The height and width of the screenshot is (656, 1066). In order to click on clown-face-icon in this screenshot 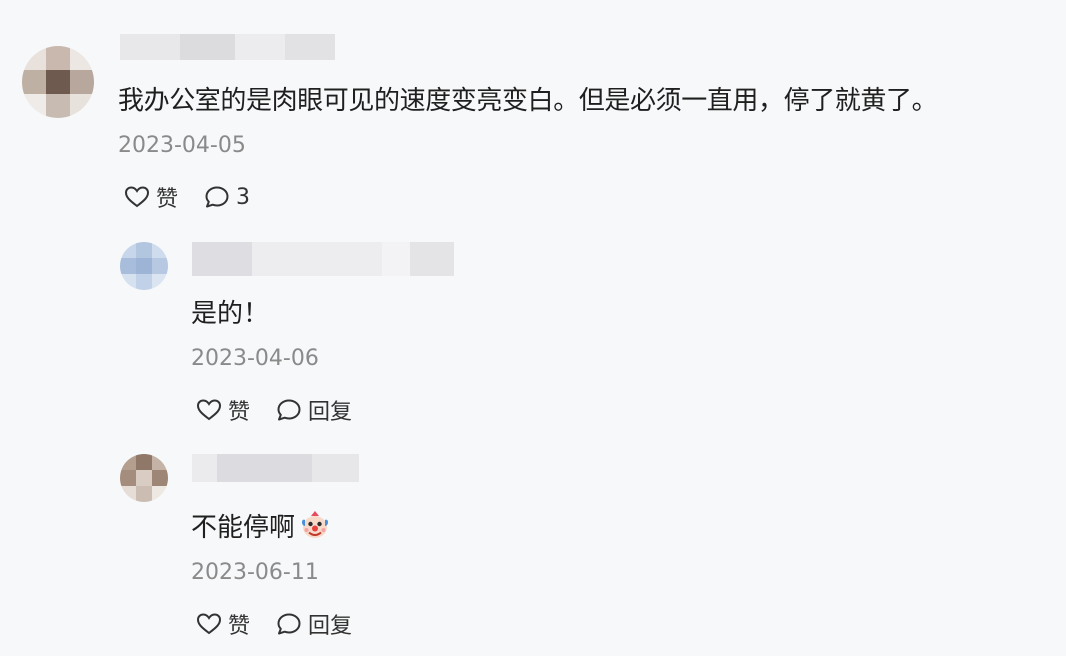, I will do `click(315, 524)`.